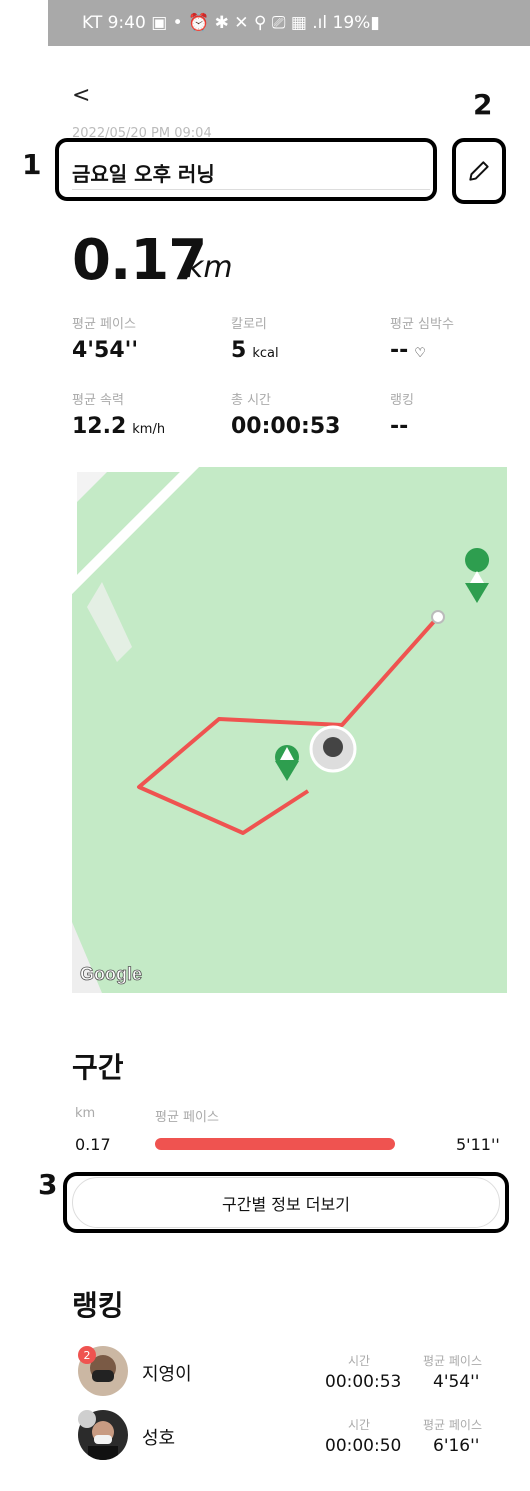 The height and width of the screenshot is (1491, 530). What do you see at coordinates (288, 1374) in the screenshot?
I see `ranking-row: 2 지영이 시간 00:00:53 평균 페이스 4'54''` at bounding box center [288, 1374].